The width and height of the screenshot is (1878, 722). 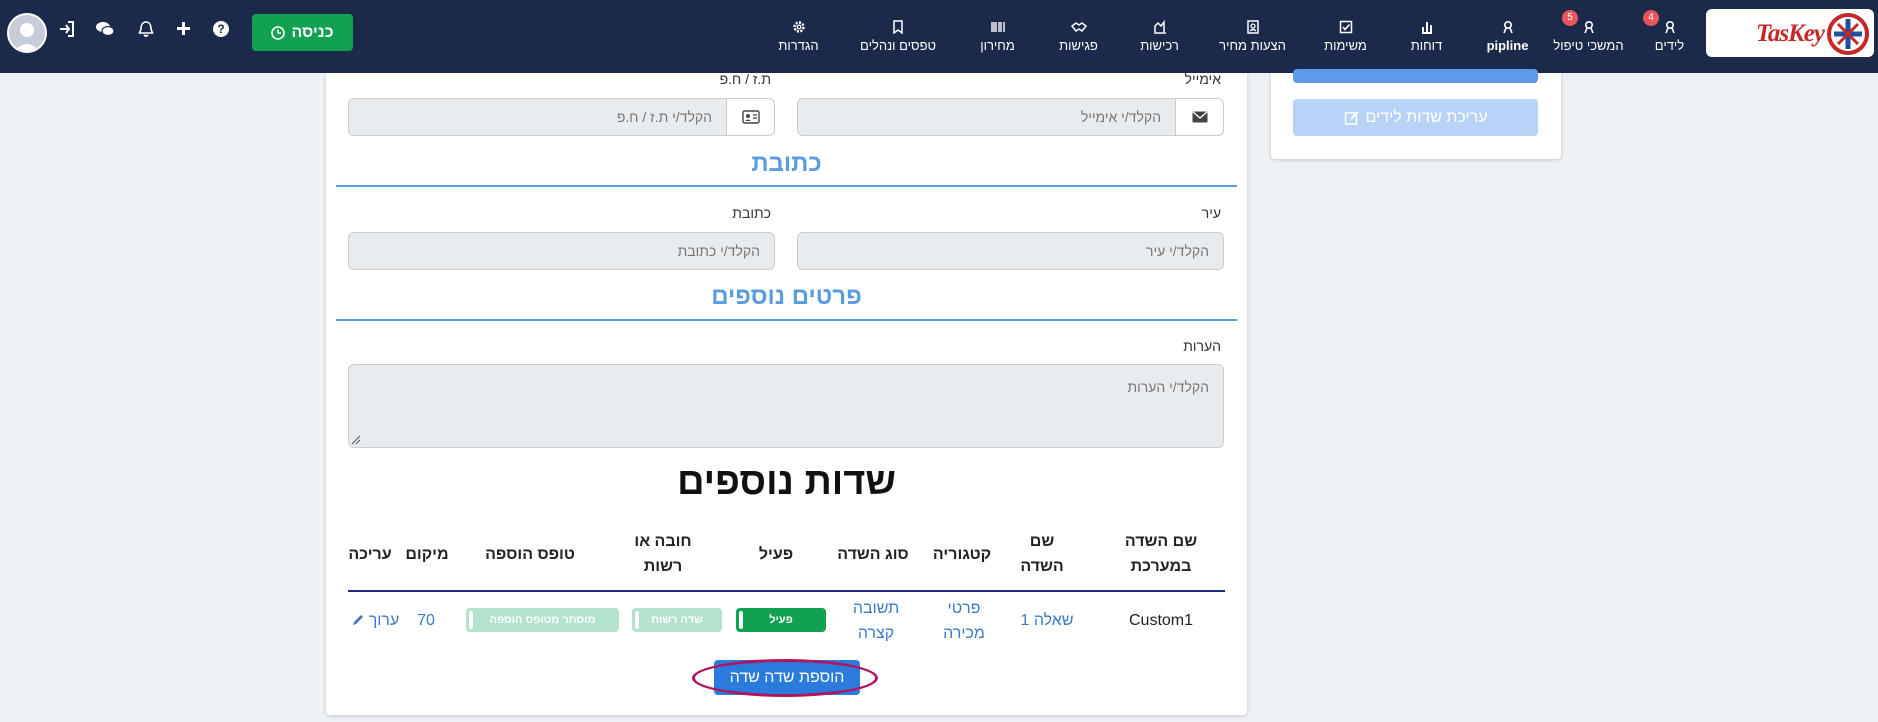 I want to click on address-field-wrap, so click(x=561, y=251).